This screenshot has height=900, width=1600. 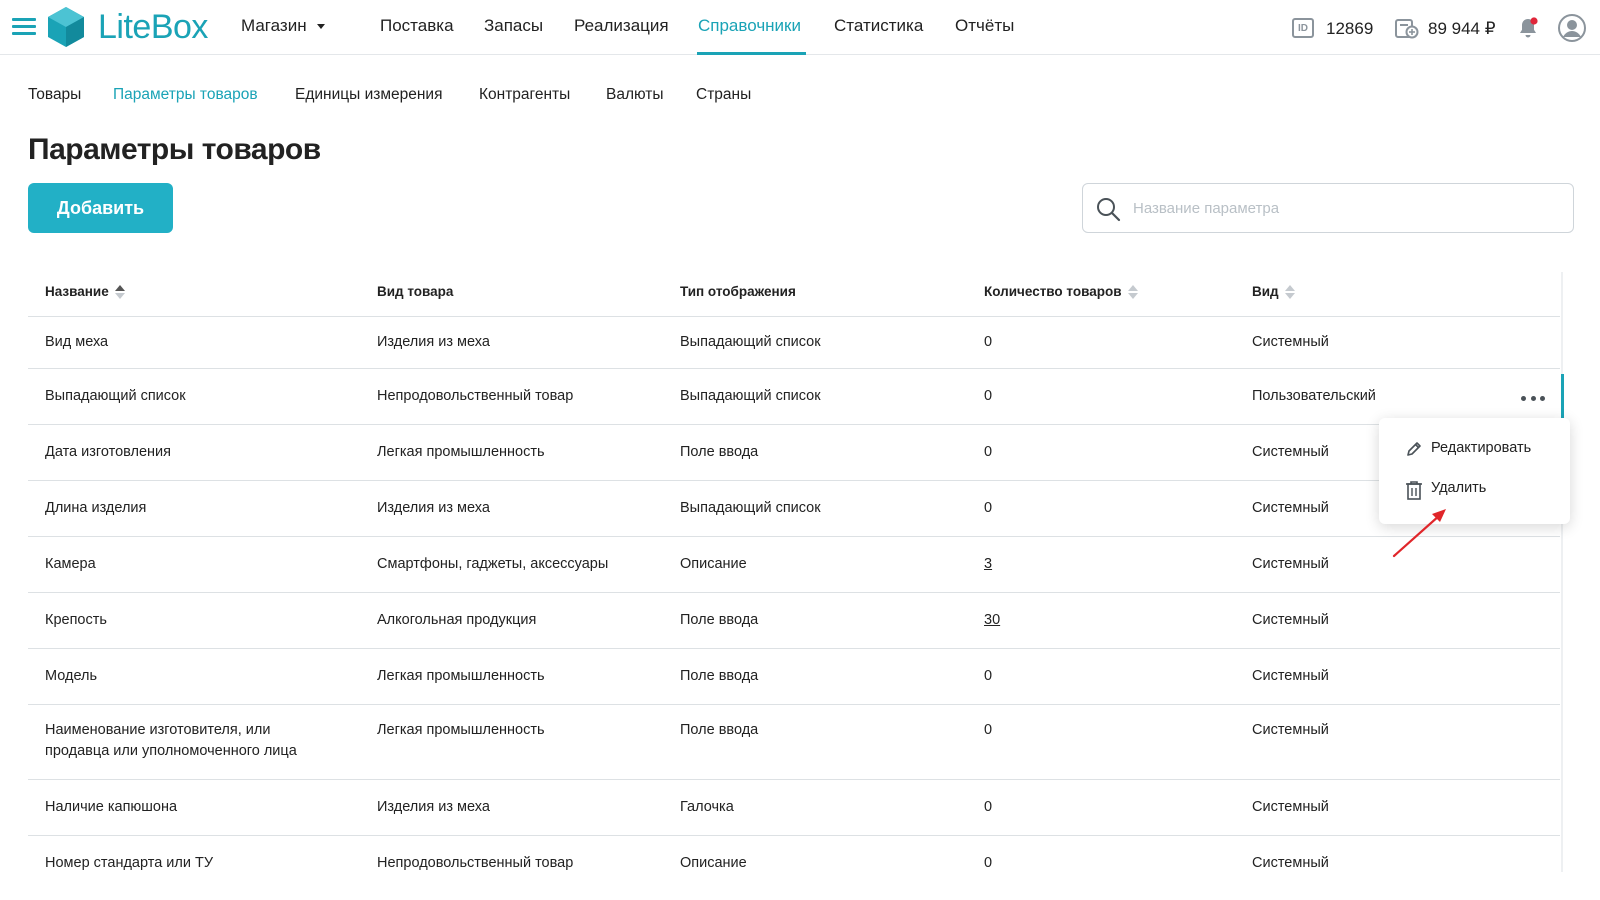 What do you see at coordinates (1314, 396) in the screenshot?
I see `cell-kind: Пользовательский` at bounding box center [1314, 396].